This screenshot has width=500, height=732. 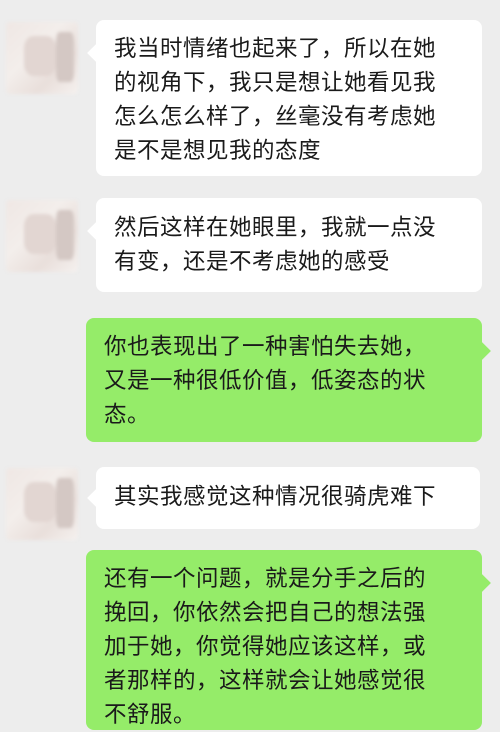 What do you see at coordinates (265, 681) in the screenshot?
I see `message-text-line: 者那样的，这样就会让她感觉很` at bounding box center [265, 681].